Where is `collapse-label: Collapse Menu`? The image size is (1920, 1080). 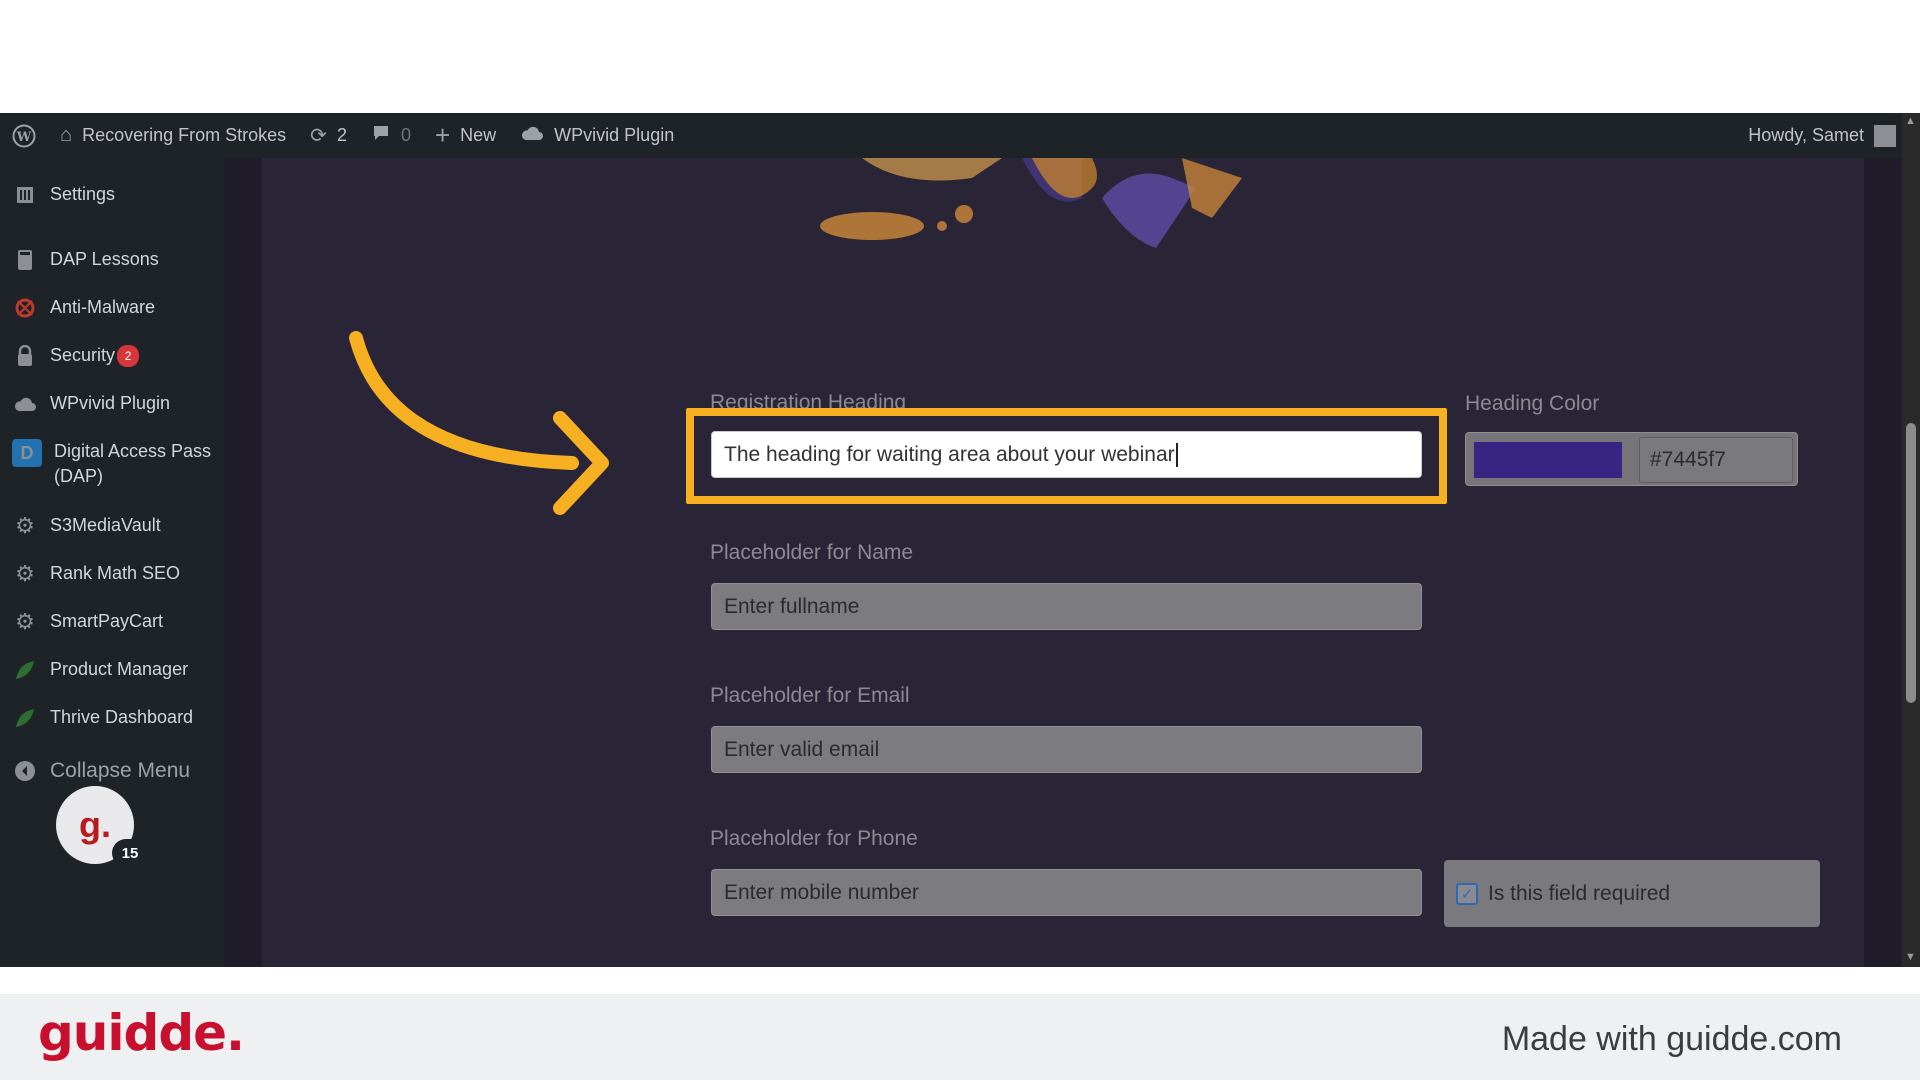 collapse-label: Collapse Menu is located at coordinates (120, 770).